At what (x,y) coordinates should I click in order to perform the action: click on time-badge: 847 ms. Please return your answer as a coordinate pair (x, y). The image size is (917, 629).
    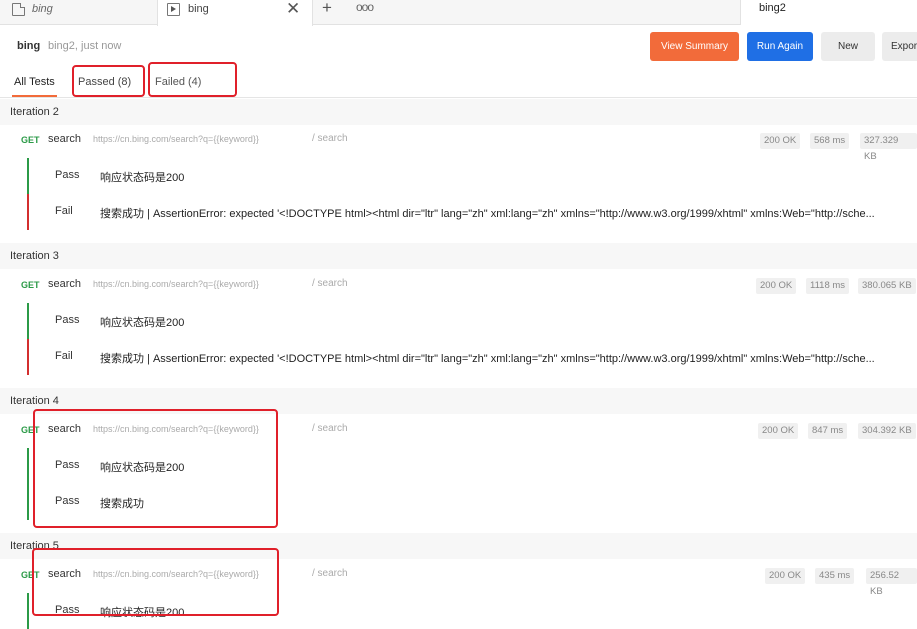
    Looking at the image, I should click on (828, 431).